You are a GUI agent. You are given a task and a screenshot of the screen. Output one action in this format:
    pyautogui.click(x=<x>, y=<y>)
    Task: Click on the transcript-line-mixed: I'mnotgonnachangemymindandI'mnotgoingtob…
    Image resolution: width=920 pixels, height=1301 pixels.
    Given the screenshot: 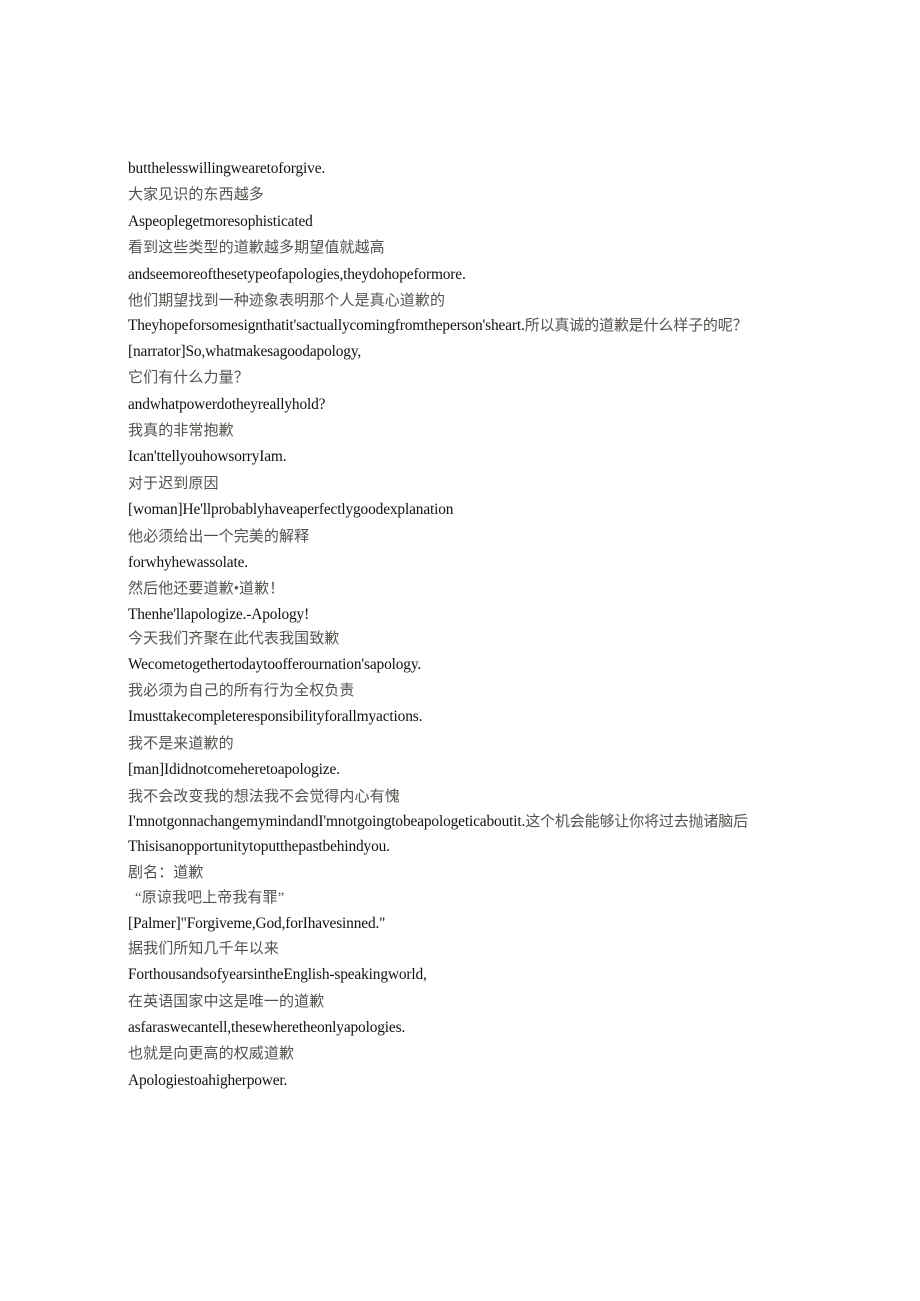 What is the action you would take?
    pyautogui.click(x=459, y=822)
    